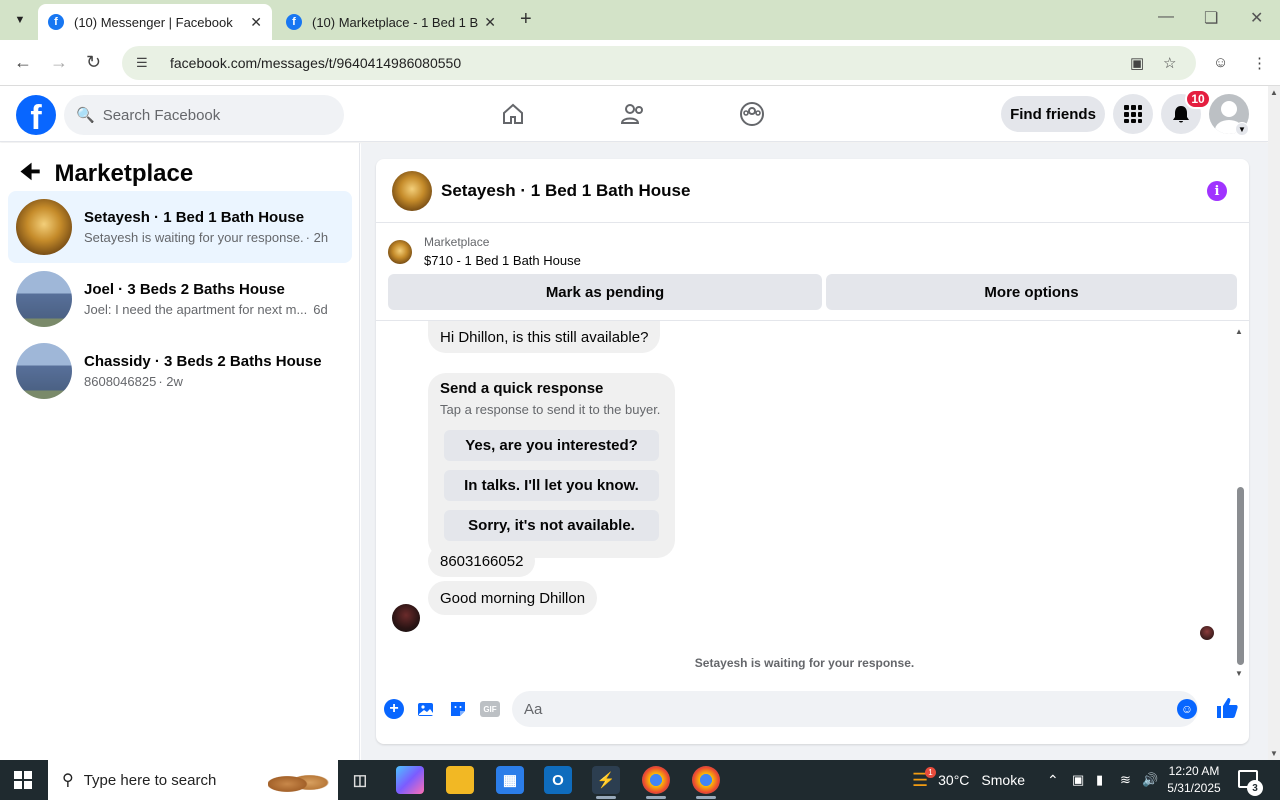 The height and width of the screenshot is (800, 1280). What do you see at coordinates (1166, 17) in the screenshot?
I see `minimize-icon: —` at bounding box center [1166, 17].